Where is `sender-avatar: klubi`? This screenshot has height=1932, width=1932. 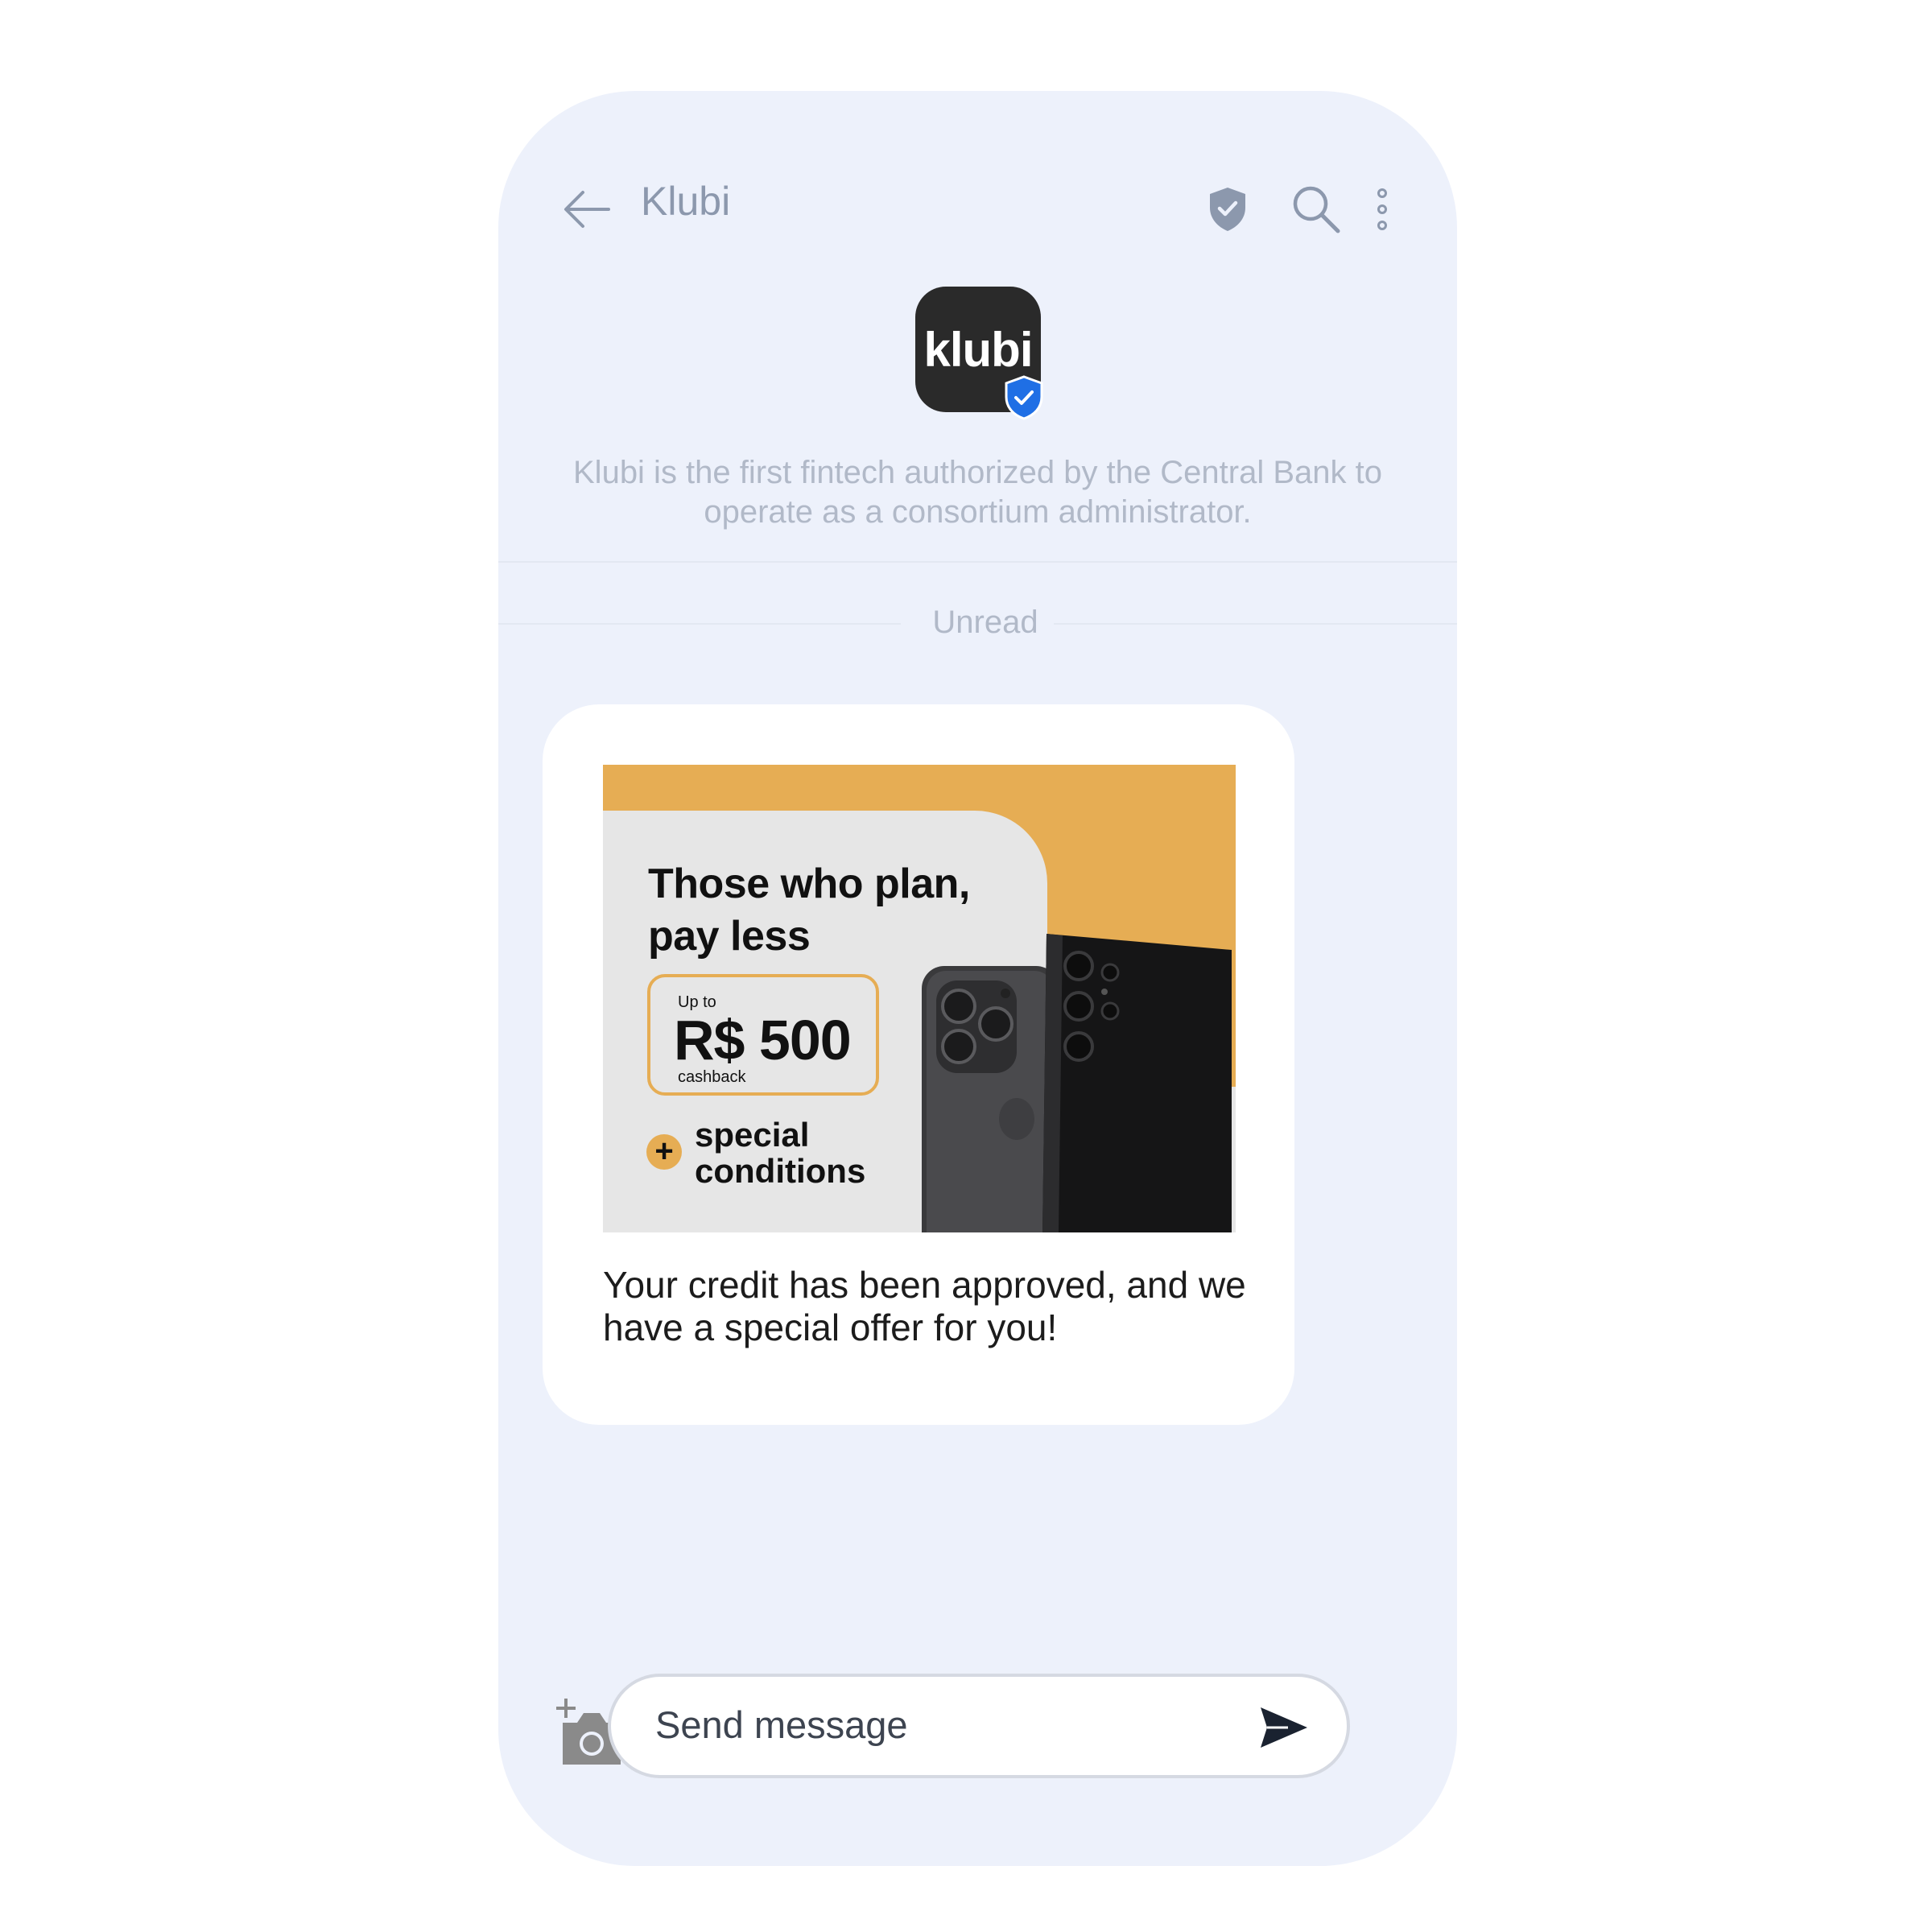
sender-avatar: klubi is located at coordinates (979, 353).